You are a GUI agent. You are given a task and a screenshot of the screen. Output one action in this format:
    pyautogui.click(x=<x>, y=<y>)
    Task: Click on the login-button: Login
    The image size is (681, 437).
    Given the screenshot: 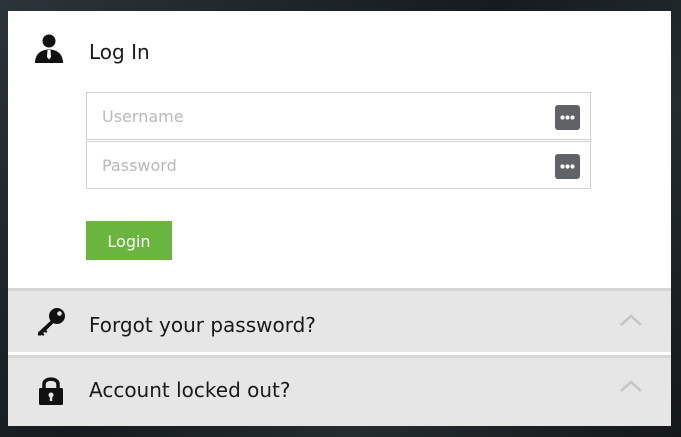 What is the action you would take?
    pyautogui.click(x=129, y=240)
    